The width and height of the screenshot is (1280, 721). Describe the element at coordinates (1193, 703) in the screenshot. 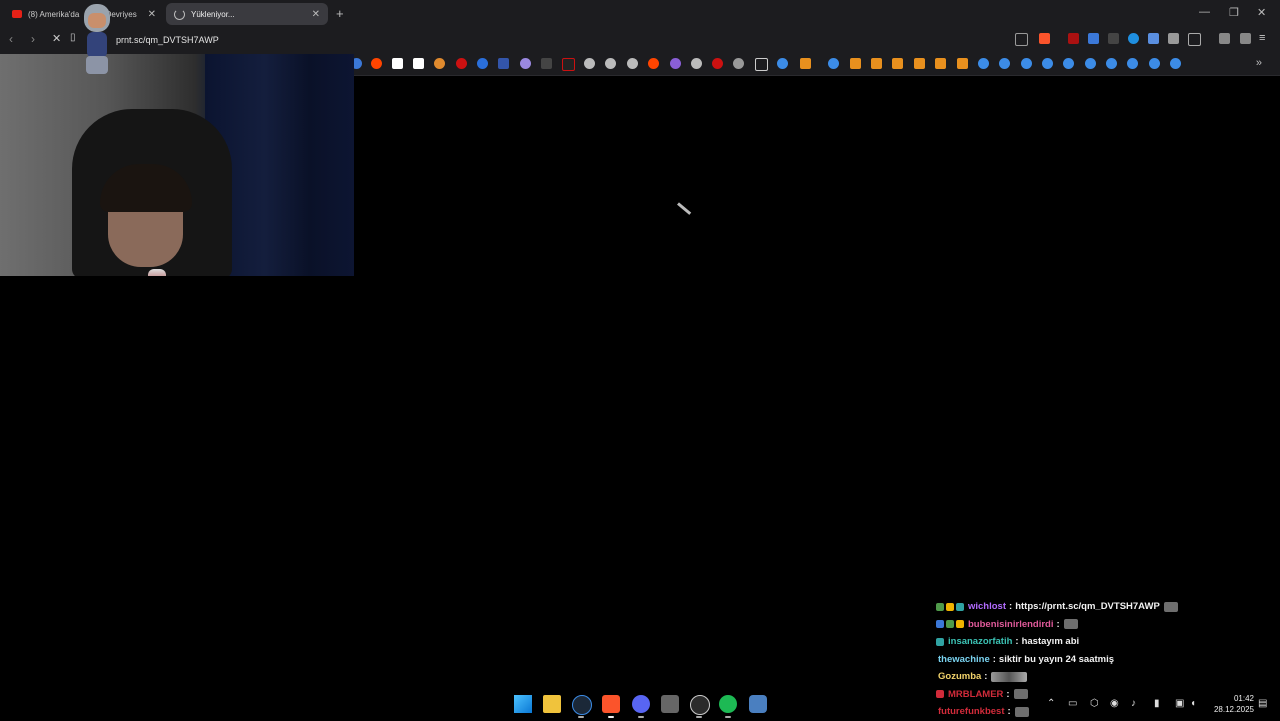

I see `volume-icon: ◖` at that location.